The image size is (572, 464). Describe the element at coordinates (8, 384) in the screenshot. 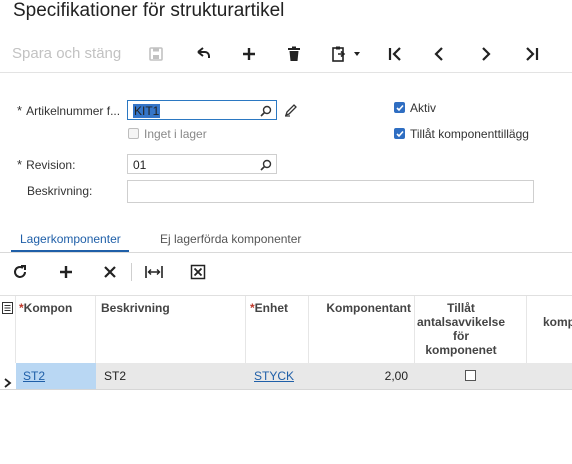

I see `row-pointer-icon` at that location.